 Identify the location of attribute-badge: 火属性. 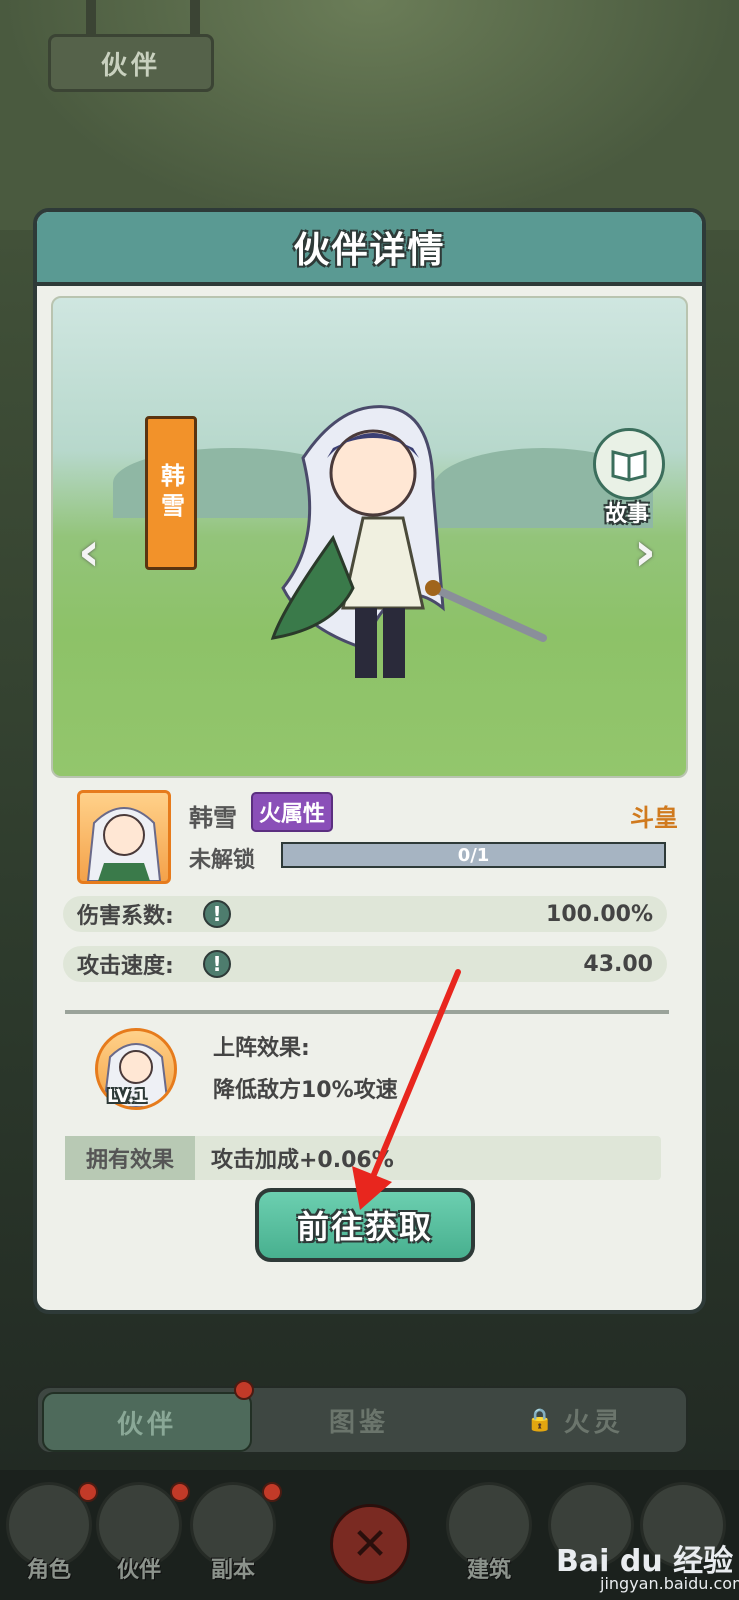
(292, 812).